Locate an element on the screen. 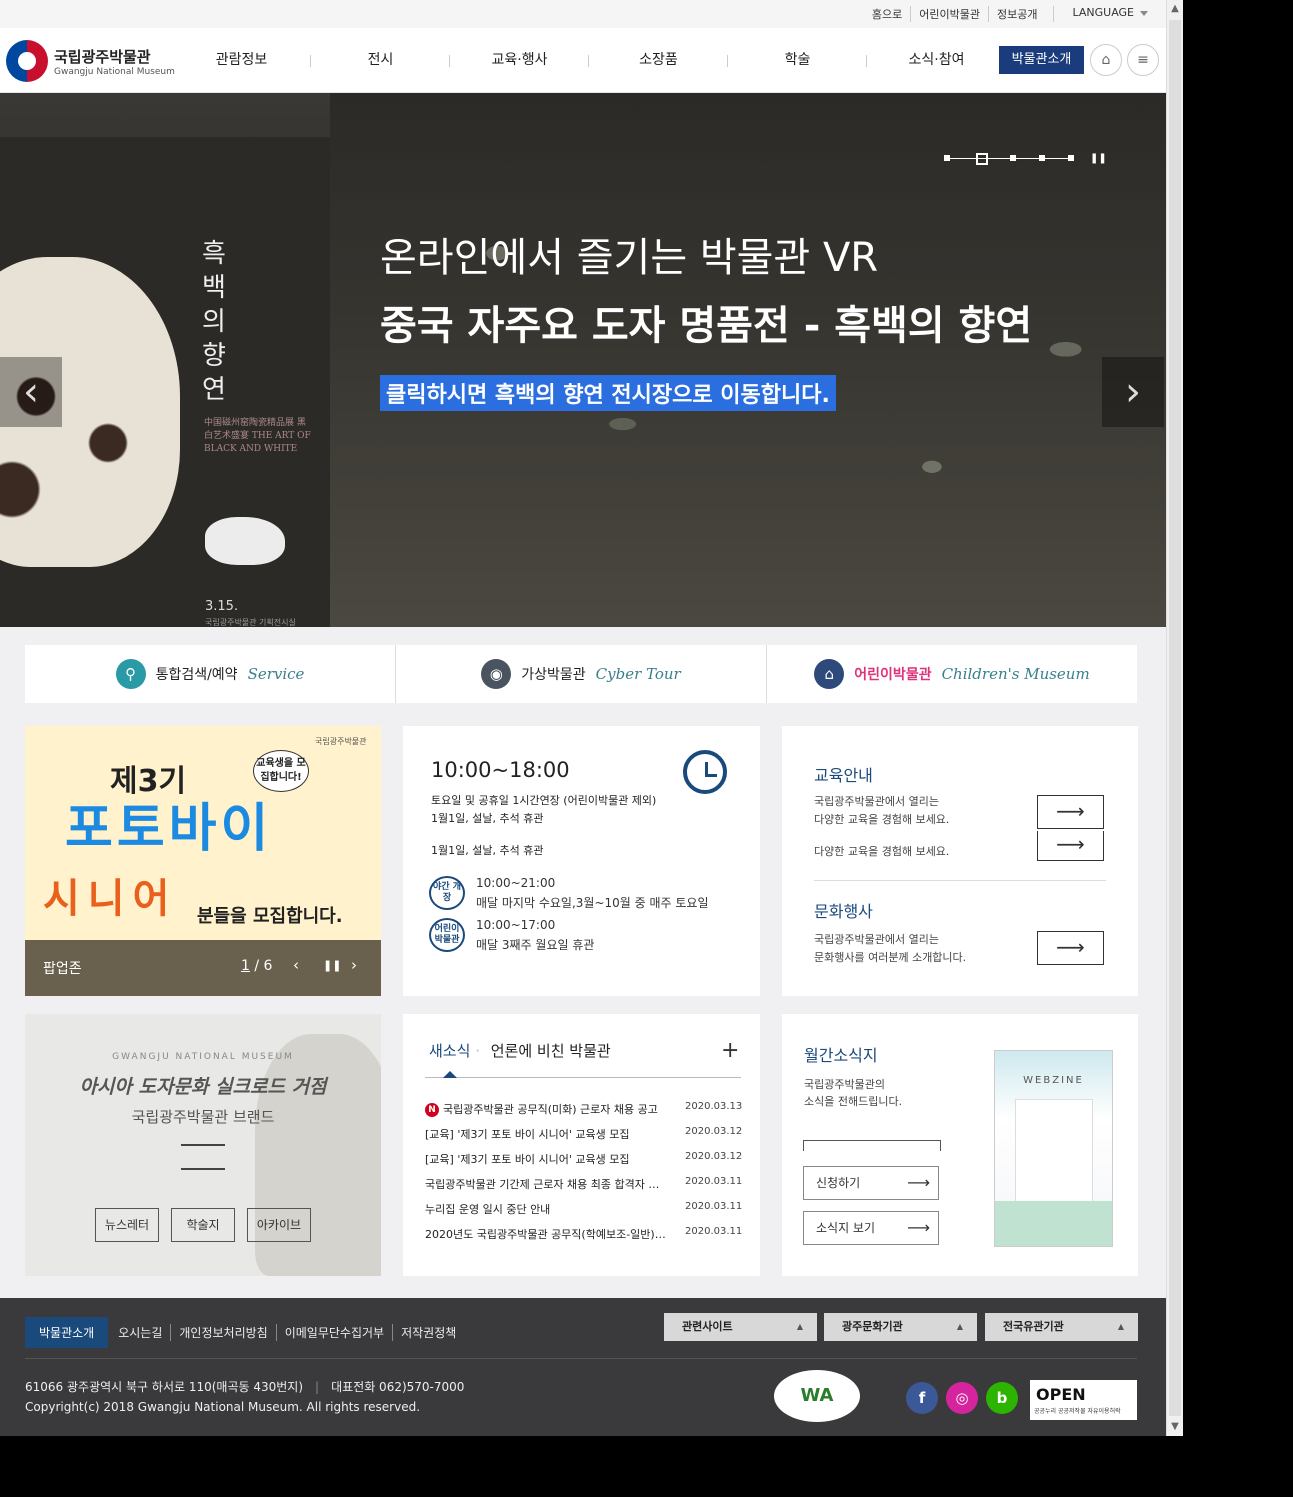  webzine-email-box is located at coordinates (872, 1145).